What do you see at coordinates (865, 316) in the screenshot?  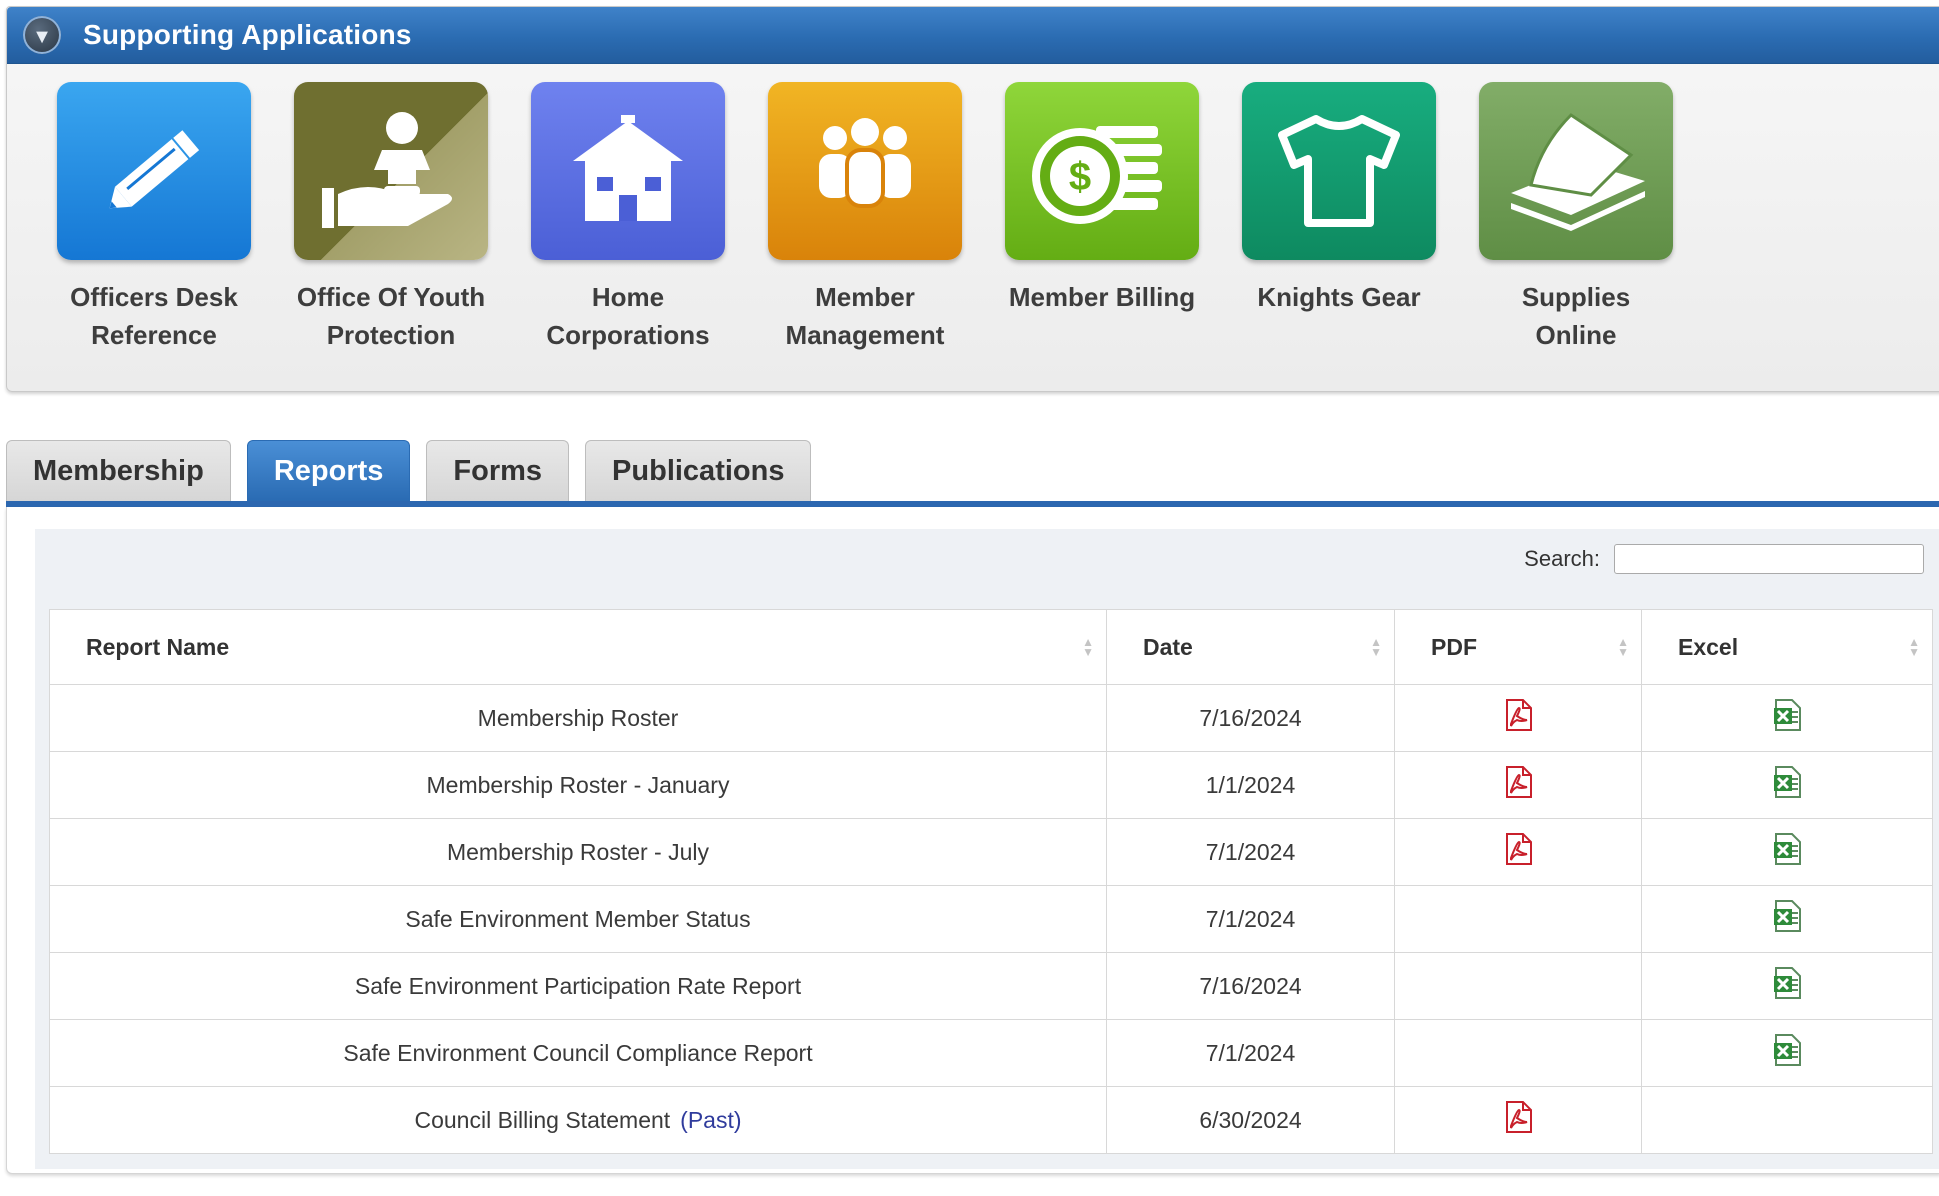 I see `app-label: Member Management` at bounding box center [865, 316].